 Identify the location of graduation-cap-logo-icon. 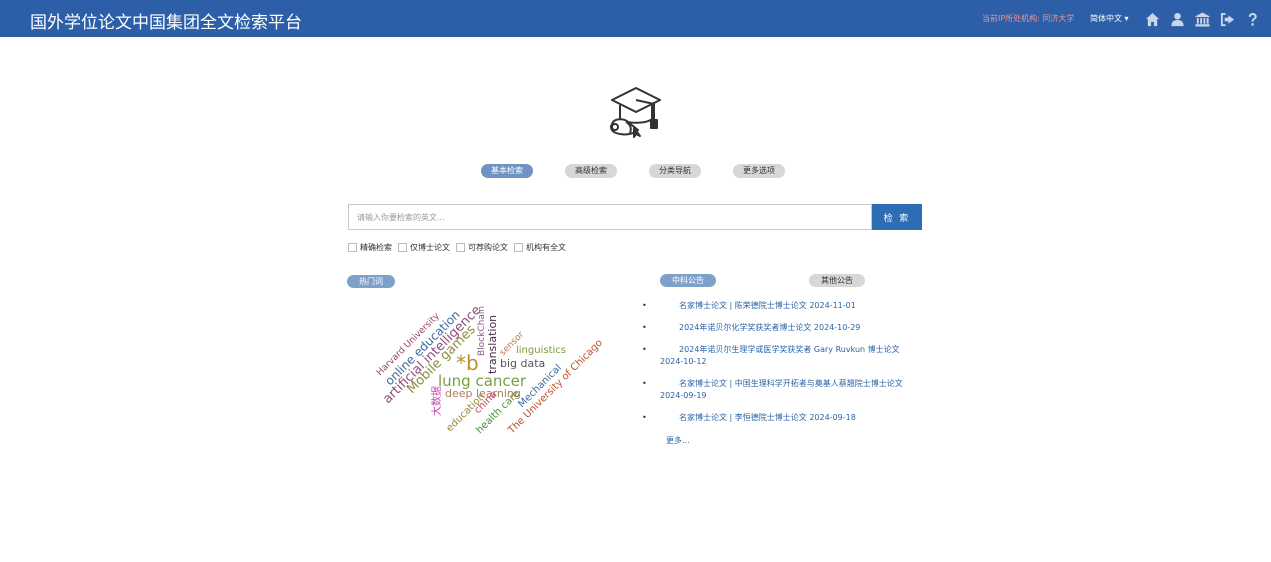
(635, 111).